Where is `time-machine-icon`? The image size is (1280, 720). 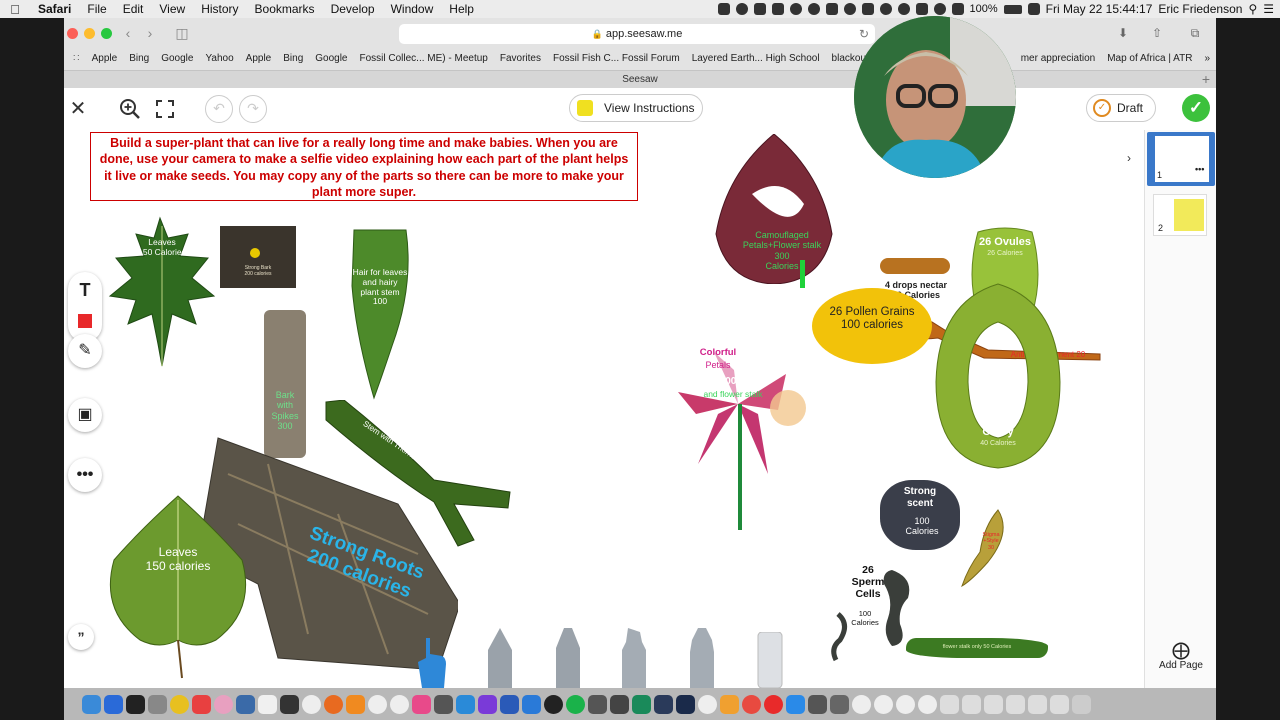
time-machine-icon is located at coordinates (903, 9).